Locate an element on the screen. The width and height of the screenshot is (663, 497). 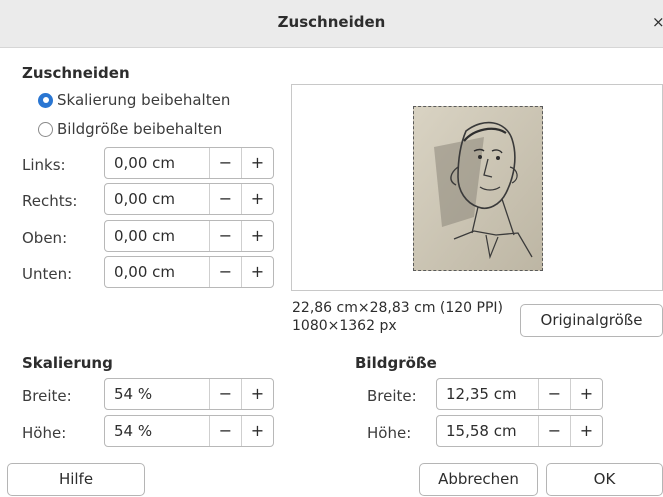
image-width-decrement-button: − is located at coordinates (554, 394).